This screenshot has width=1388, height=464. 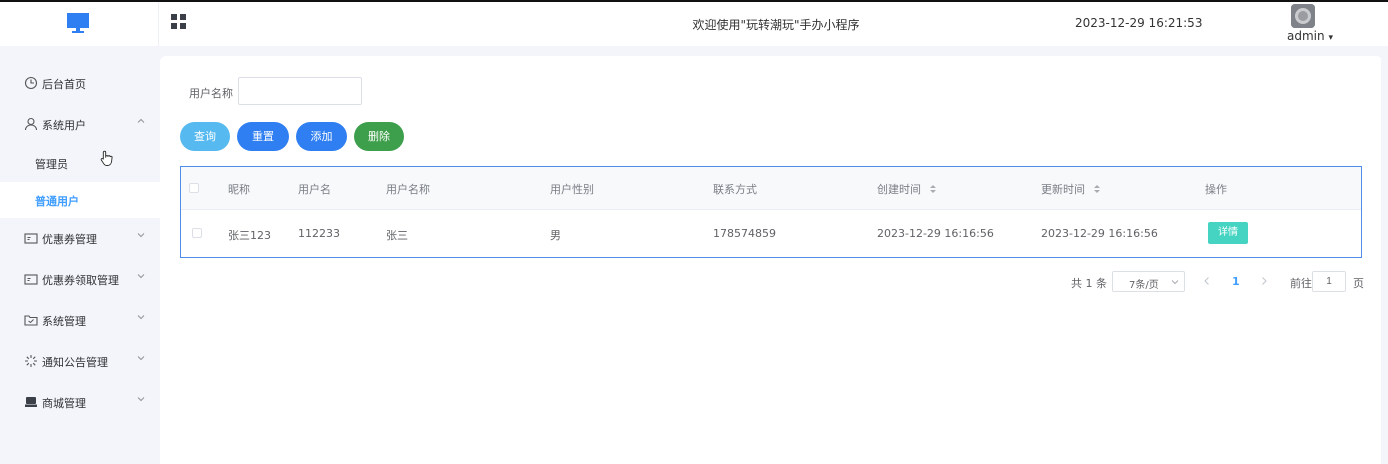 What do you see at coordinates (141, 120) in the screenshot?
I see `chevron-up-icon` at bounding box center [141, 120].